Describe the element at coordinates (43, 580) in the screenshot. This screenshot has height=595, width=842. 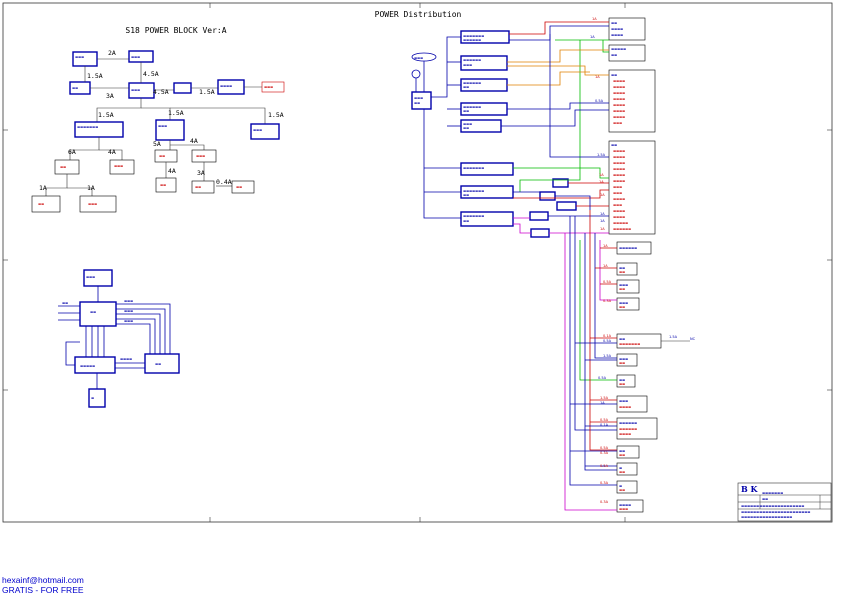
I see `footer-email: hexainf@hotmail.com` at that location.